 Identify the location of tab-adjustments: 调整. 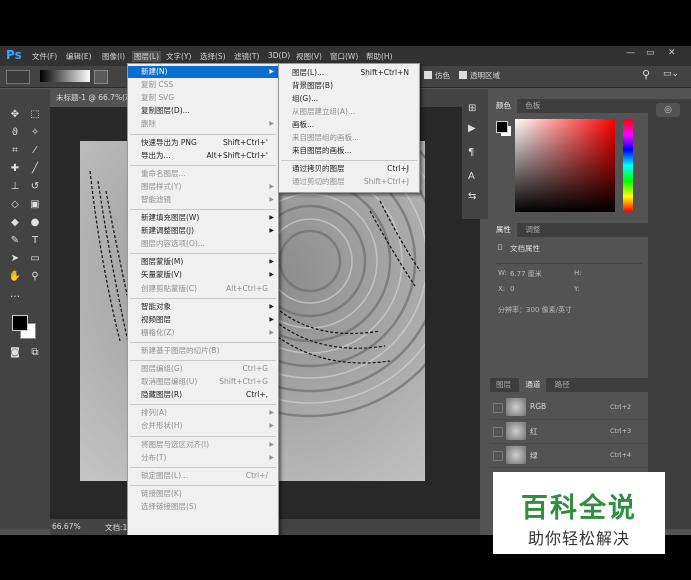
(532, 230).